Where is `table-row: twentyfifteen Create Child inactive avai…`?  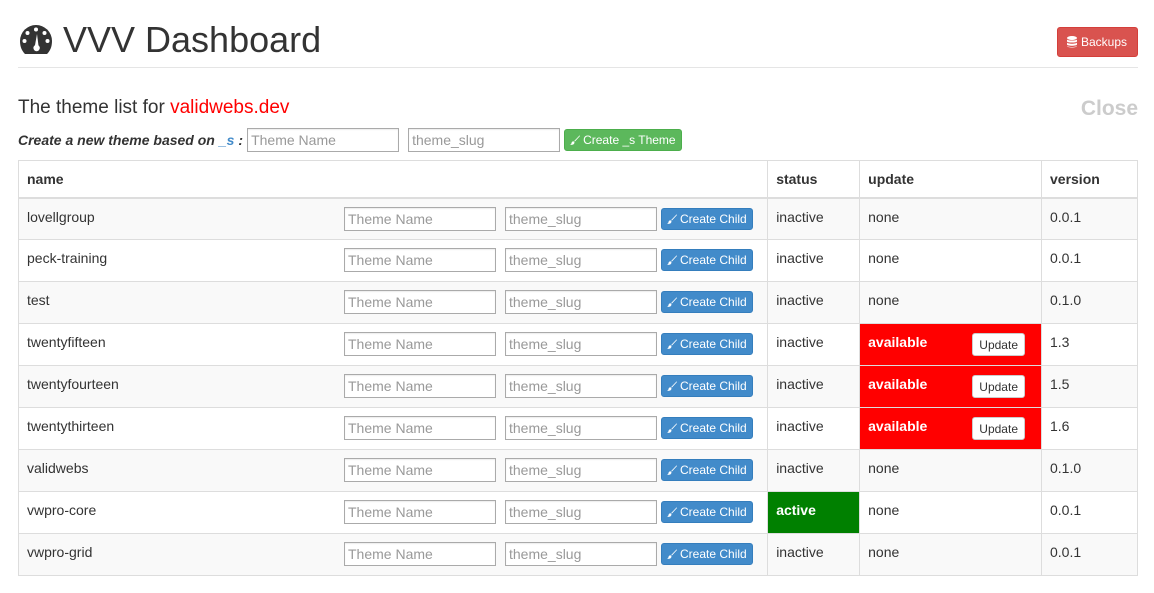 table-row: twentyfifteen Create Child inactive avai… is located at coordinates (577, 344).